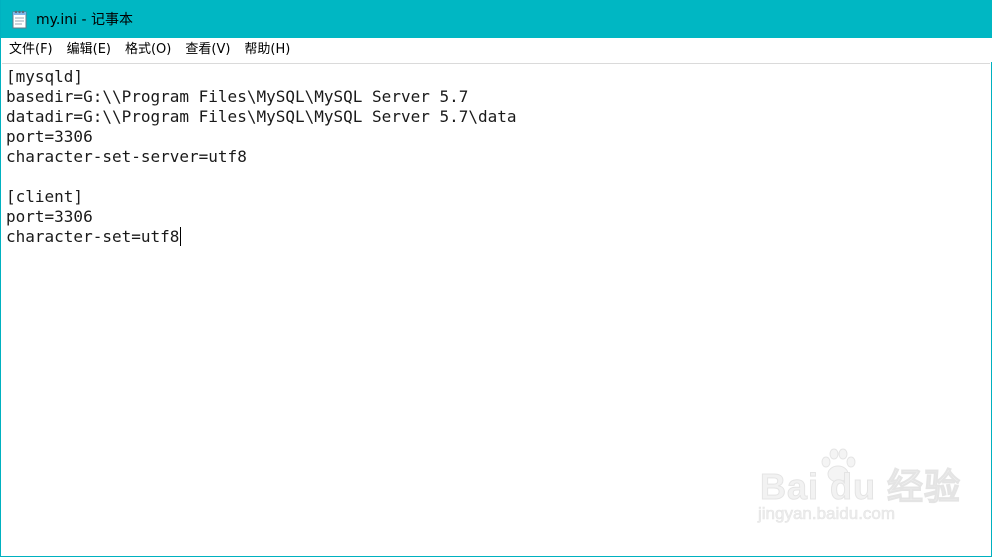  What do you see at coordinates (496, 50) in the screenshot?
I see `menu-bar: 文件(F) 编辑(E) 格式(O) 查看(V) 帮助(H)` at bounding box center [496, 50].